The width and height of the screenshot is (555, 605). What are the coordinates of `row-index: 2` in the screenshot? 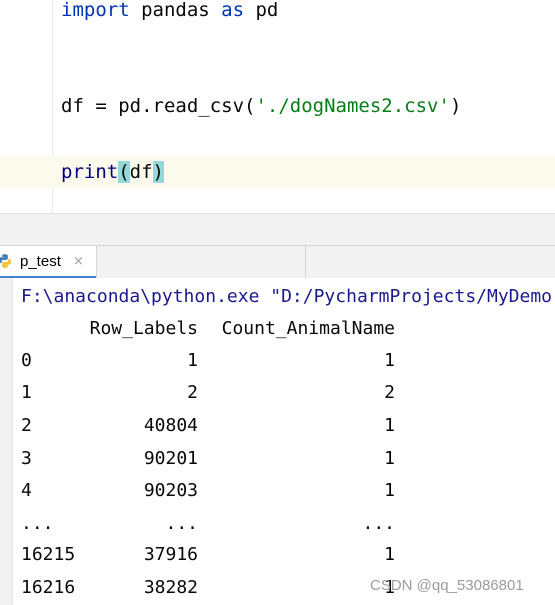 It's located at (26, 425).